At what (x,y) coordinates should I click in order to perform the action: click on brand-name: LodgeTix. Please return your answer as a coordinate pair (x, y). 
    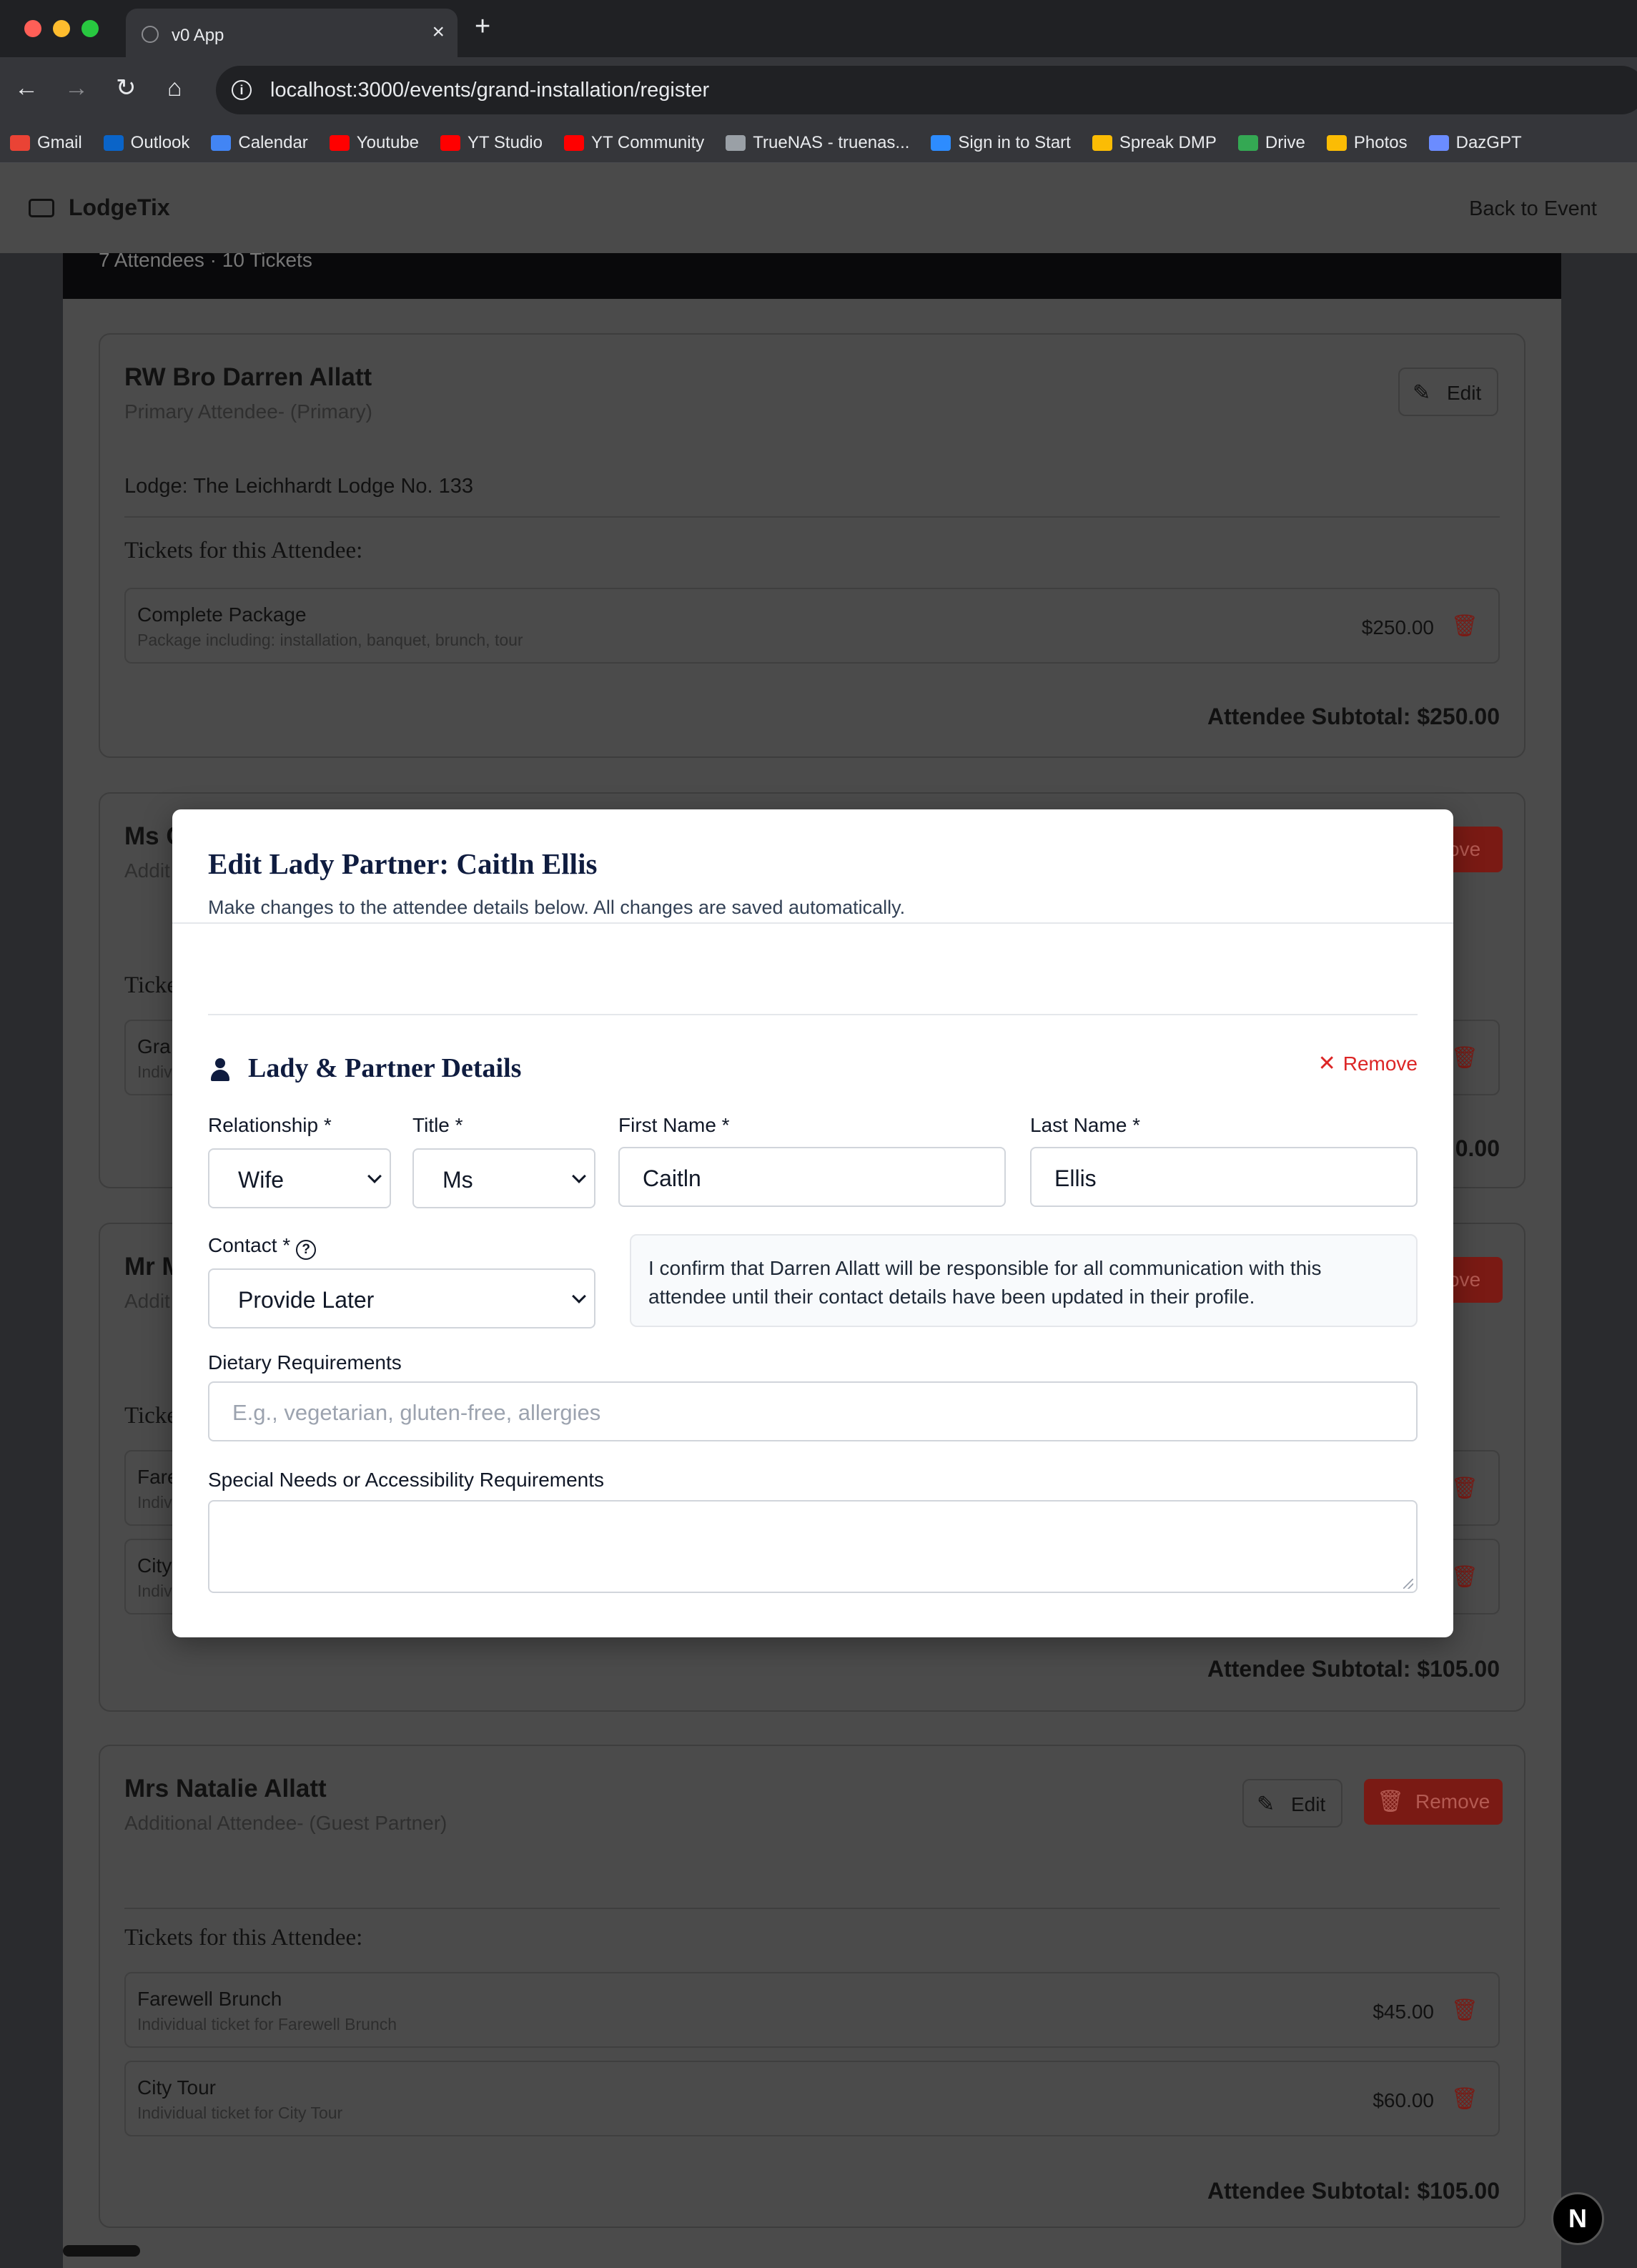
    Looking at the image, I should click on (119, 207).